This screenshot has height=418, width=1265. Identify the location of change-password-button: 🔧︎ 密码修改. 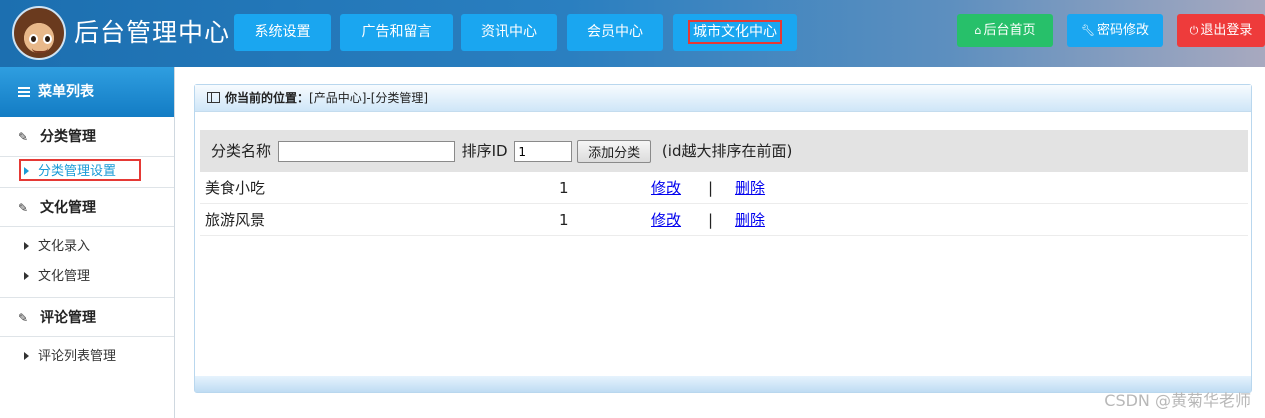
(1115, 30).